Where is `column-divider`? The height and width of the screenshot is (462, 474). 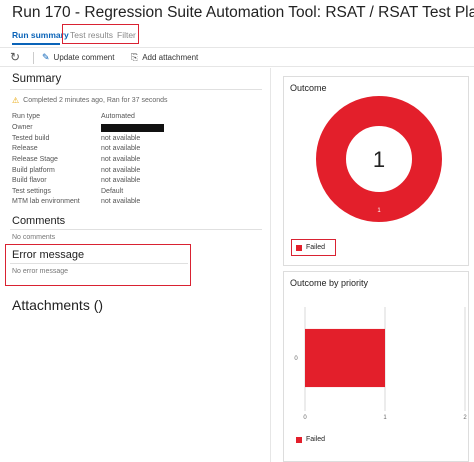 column-divider is located at coordinates (270, 265).